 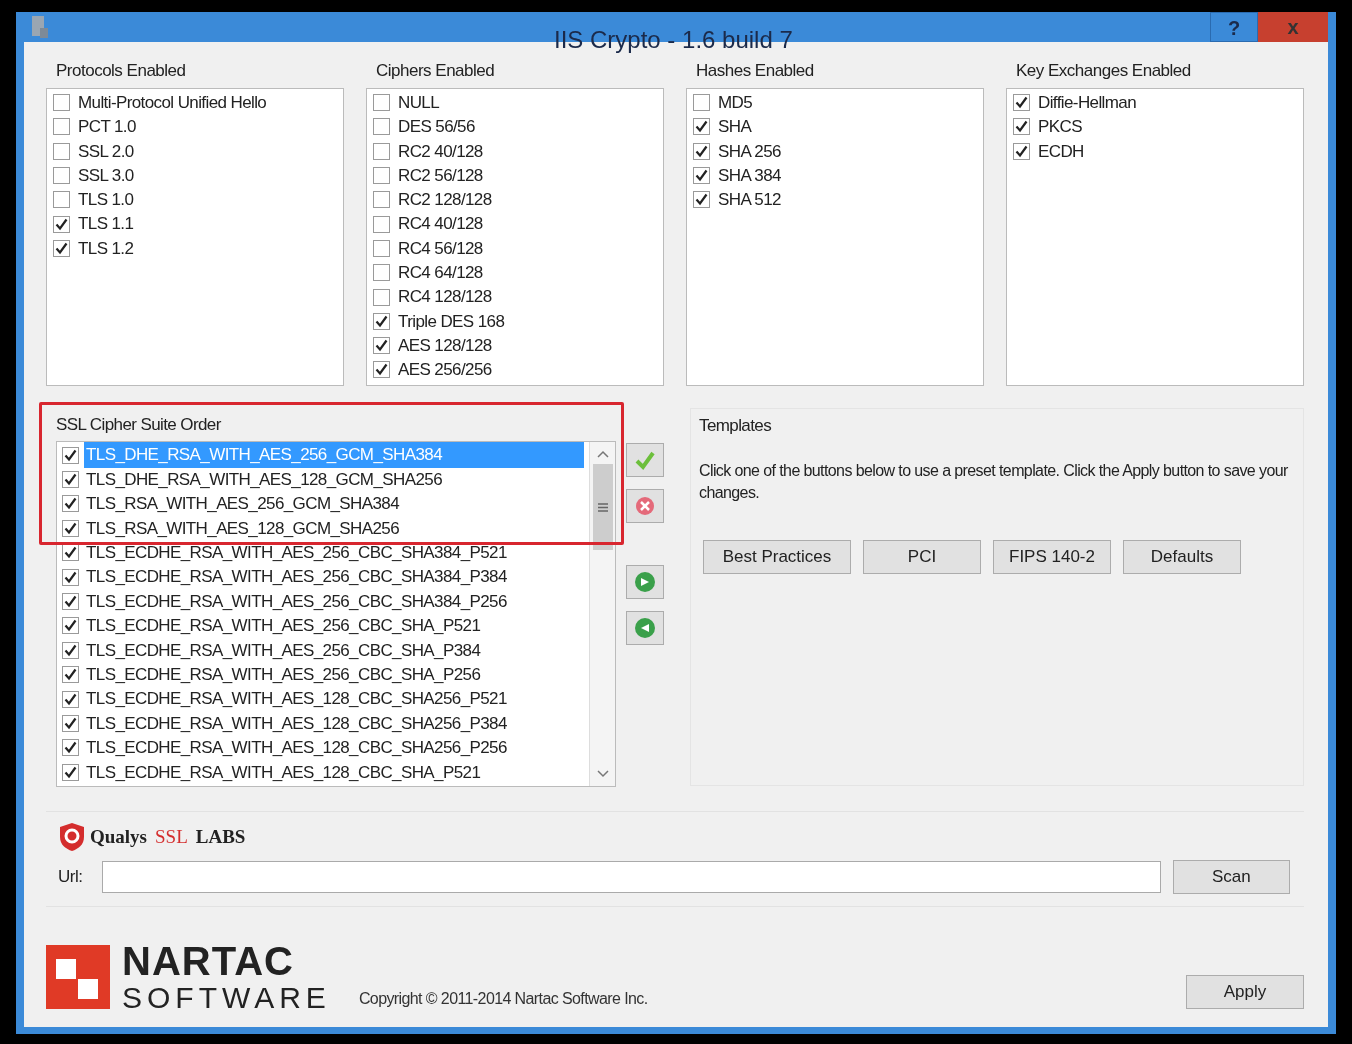 I want to click on copyright-text: Copyright © 2011-2014 Nartac Software Inc., so click(x=503, y=999).